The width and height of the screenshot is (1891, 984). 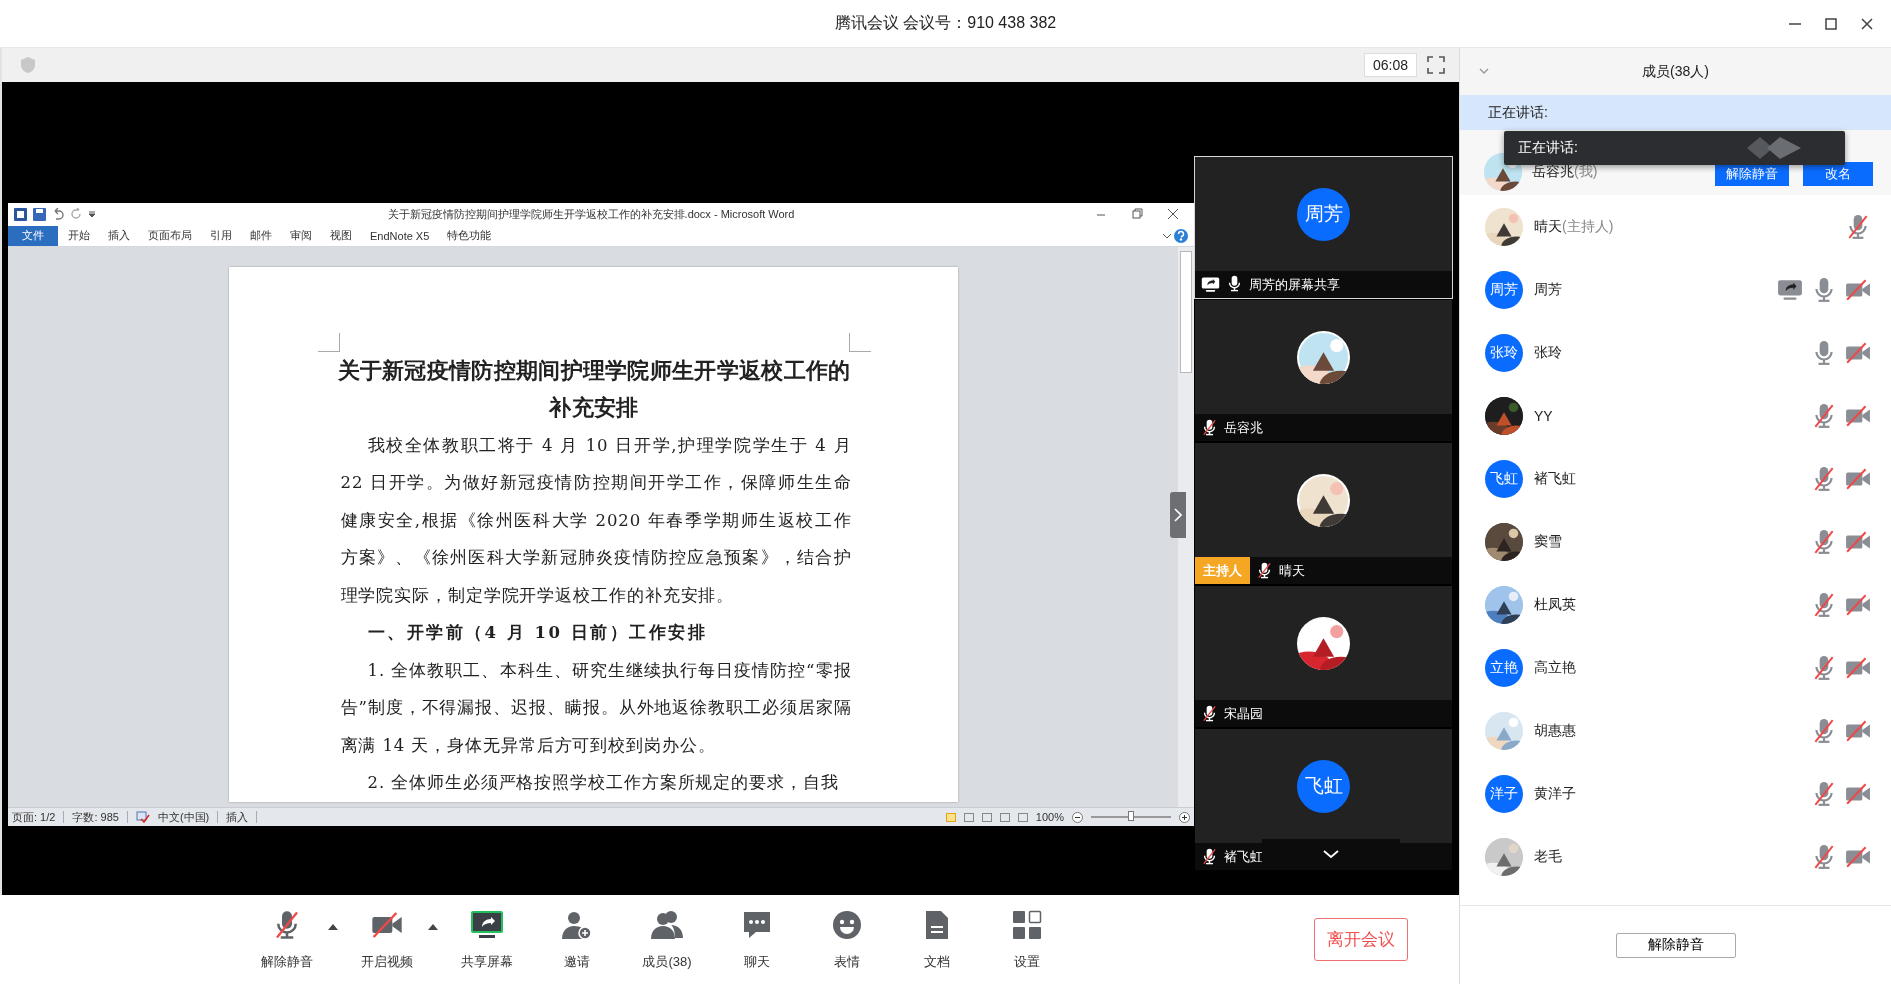 What do you see at coordinates (95, 817) in the screenshot?
I see `word-count: 字数: 985` at bounding box center [95, 817].